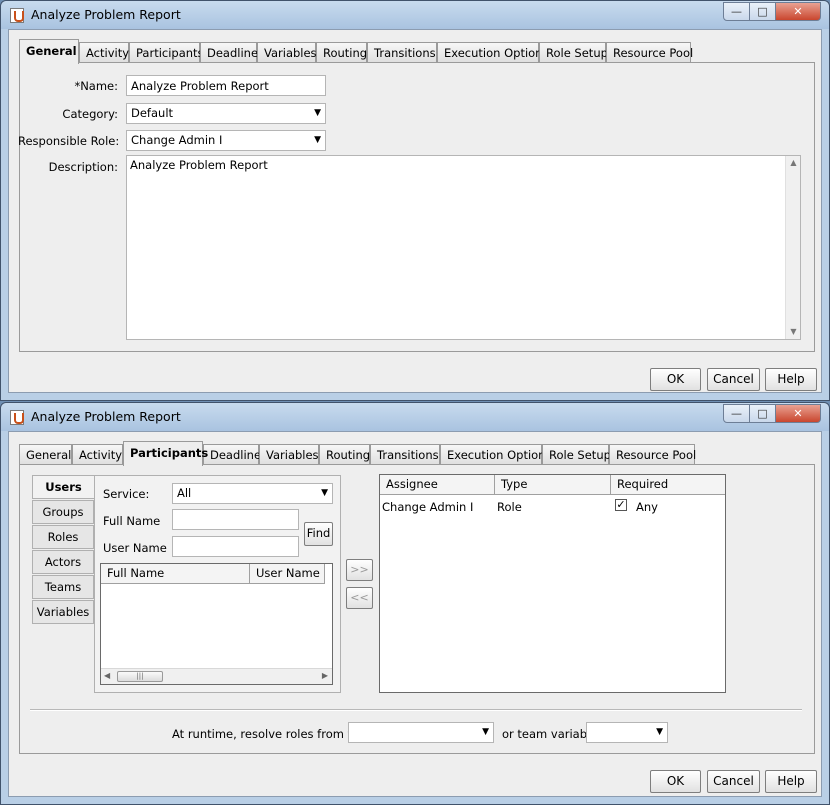 The height and width of the screenshot is (805, 830). What do you see at coordinates (226, 113) in the screenshot?
I see `category-select: Default ▼` at bounding box center [226, 113].